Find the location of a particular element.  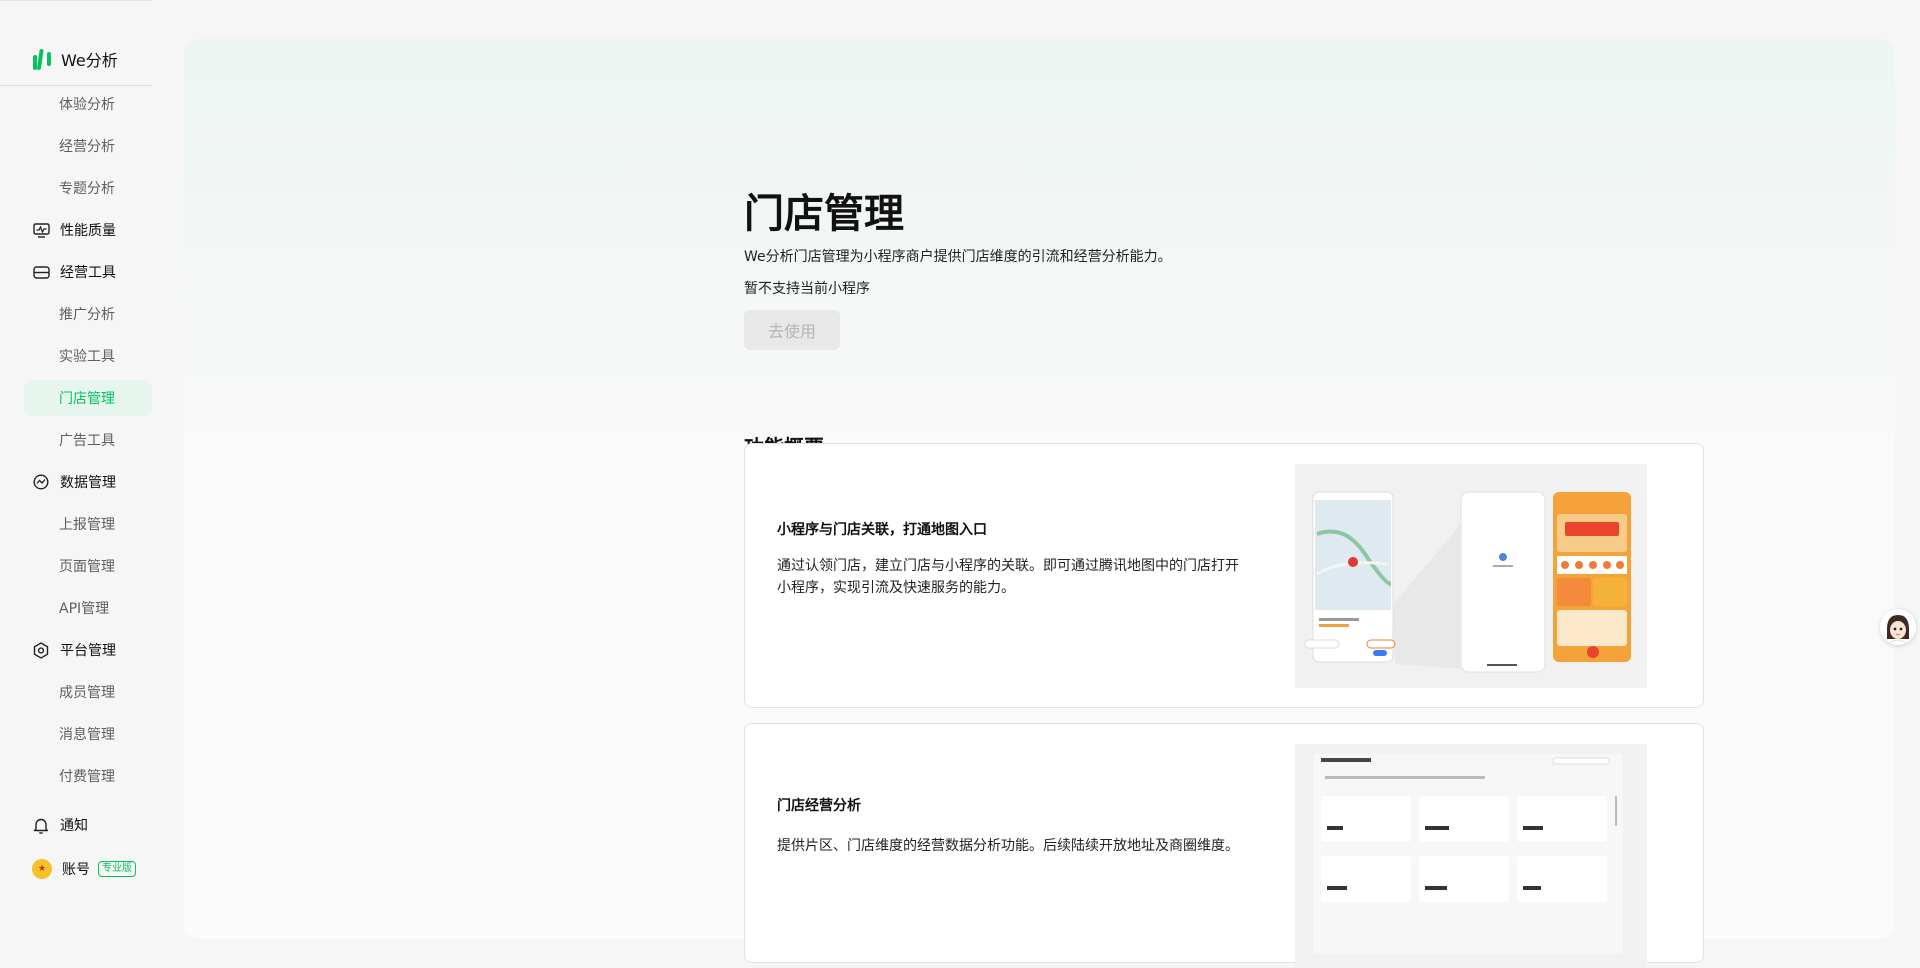

sidebar-item-api-management: API管理 is located at coordinates (88, 608).